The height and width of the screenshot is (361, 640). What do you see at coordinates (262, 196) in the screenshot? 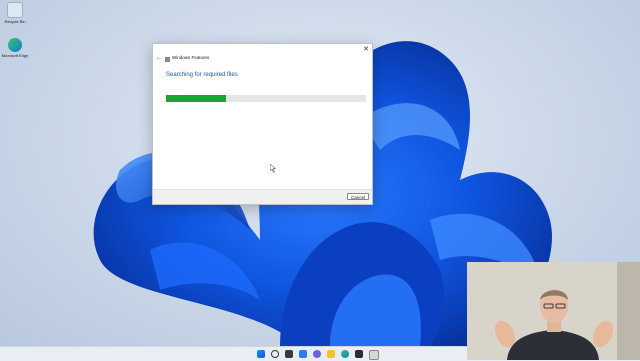
I see `dialog-footer: Cancel` at bounding box center [262, 196].